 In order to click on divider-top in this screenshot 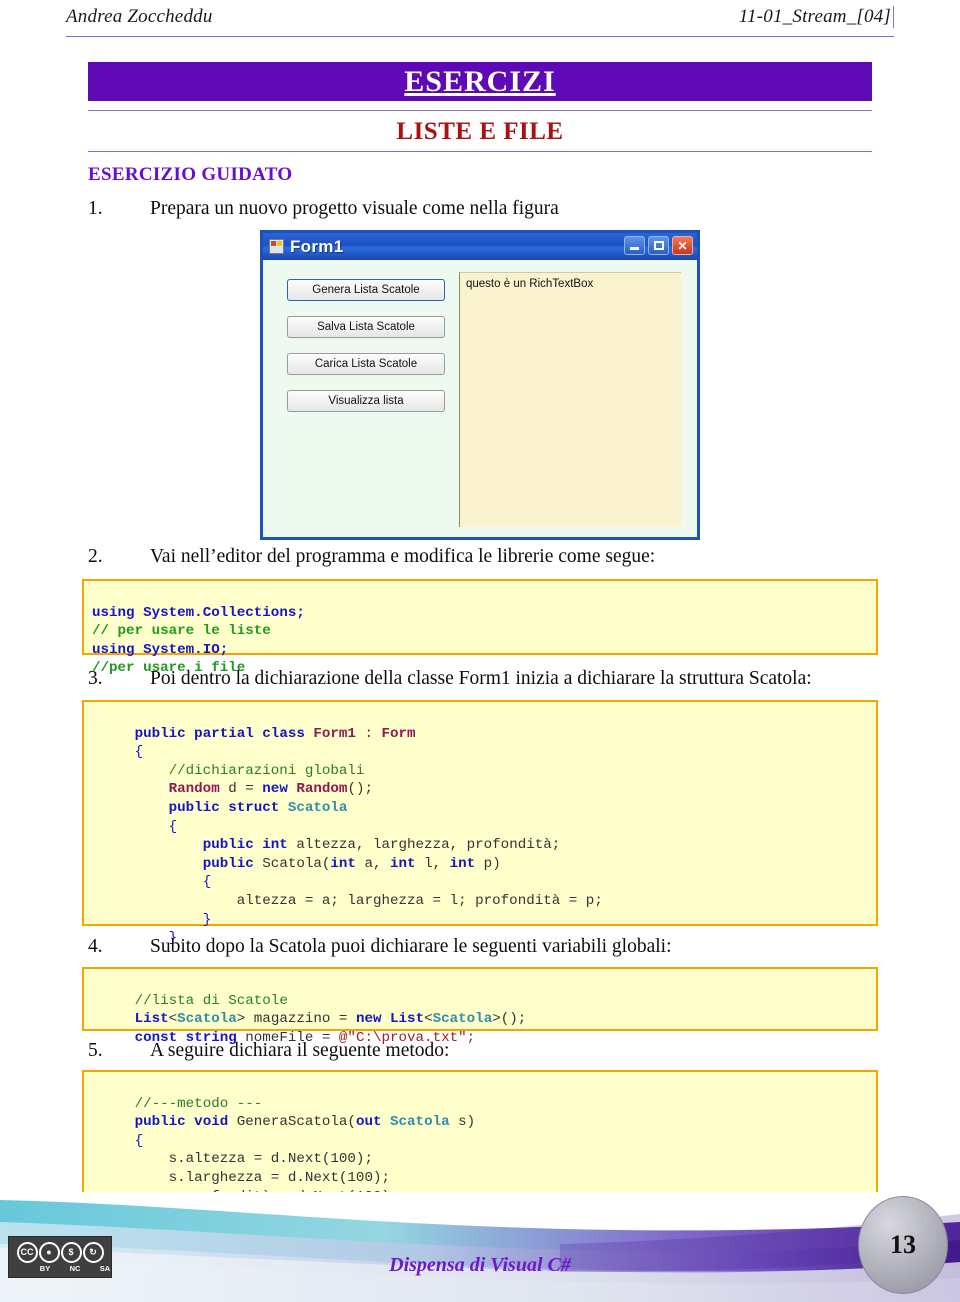, I will do `click(480, 110)`.